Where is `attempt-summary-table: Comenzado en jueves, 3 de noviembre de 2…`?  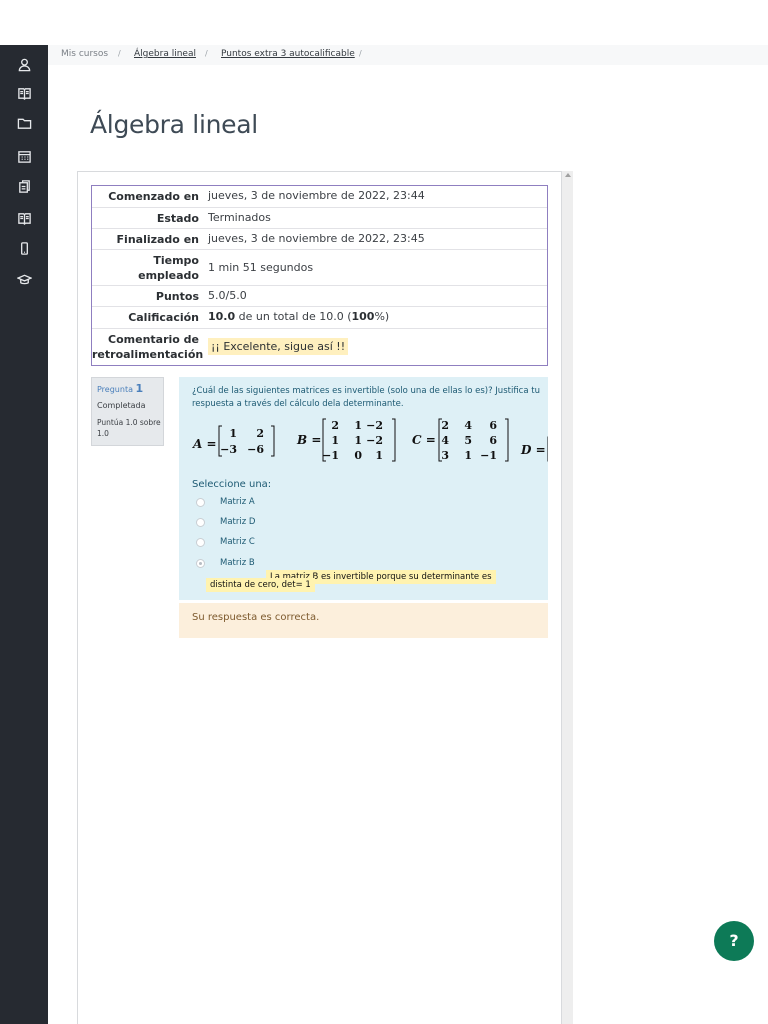 attempt-summary-table: Comenzado en jueves, 3 de noviembre de 2… is located at coordinates (319, 275).